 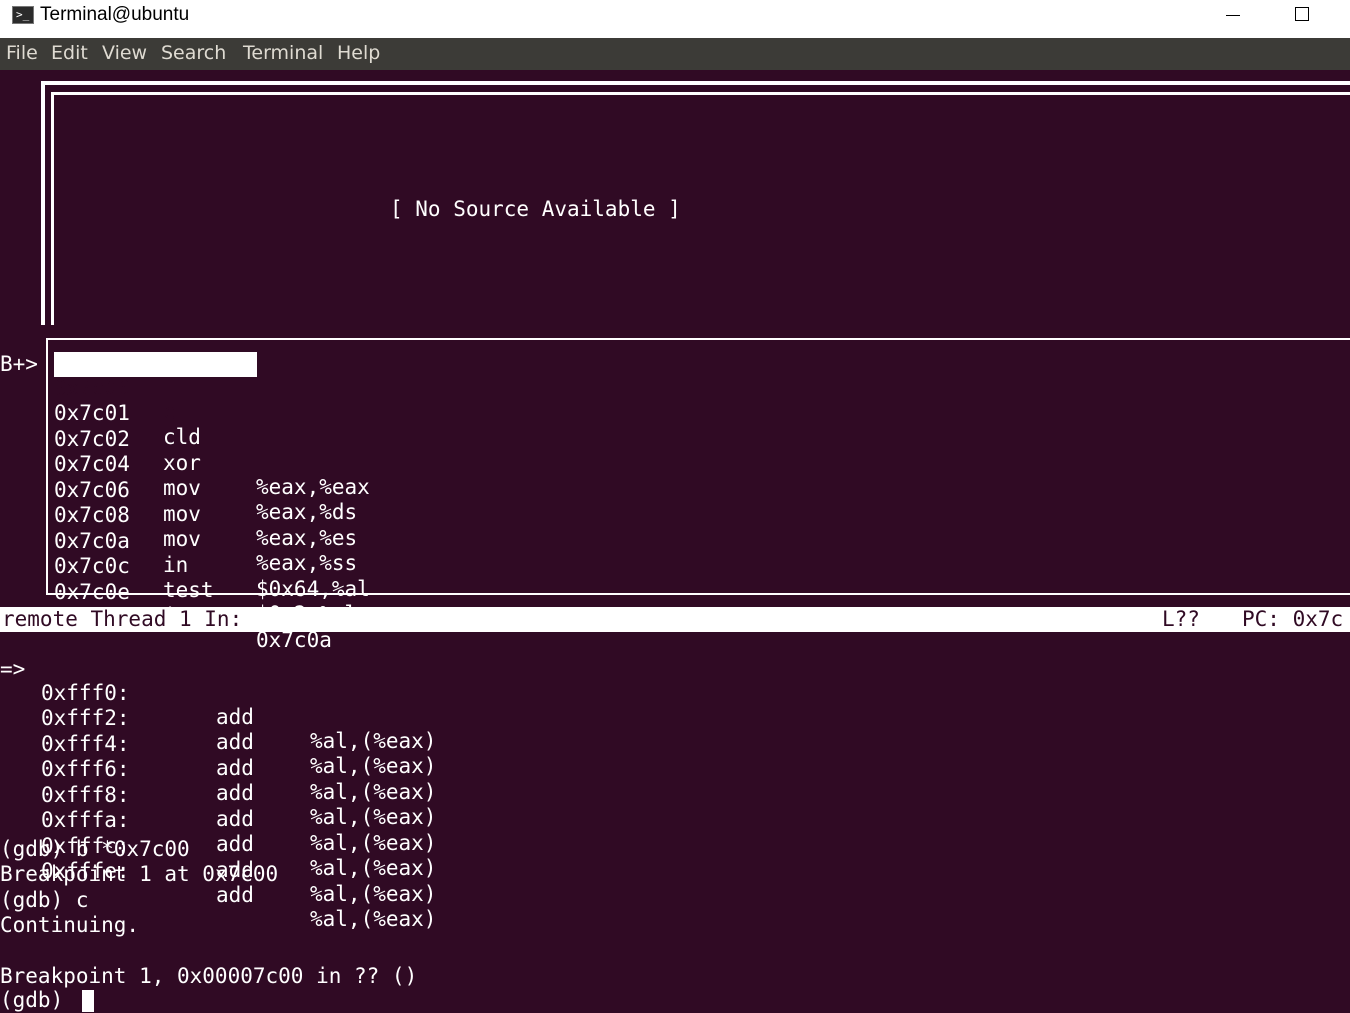 I want to click on disasm-row: 0xfff8: add %al,(%eax), so click(x=218, y=795).